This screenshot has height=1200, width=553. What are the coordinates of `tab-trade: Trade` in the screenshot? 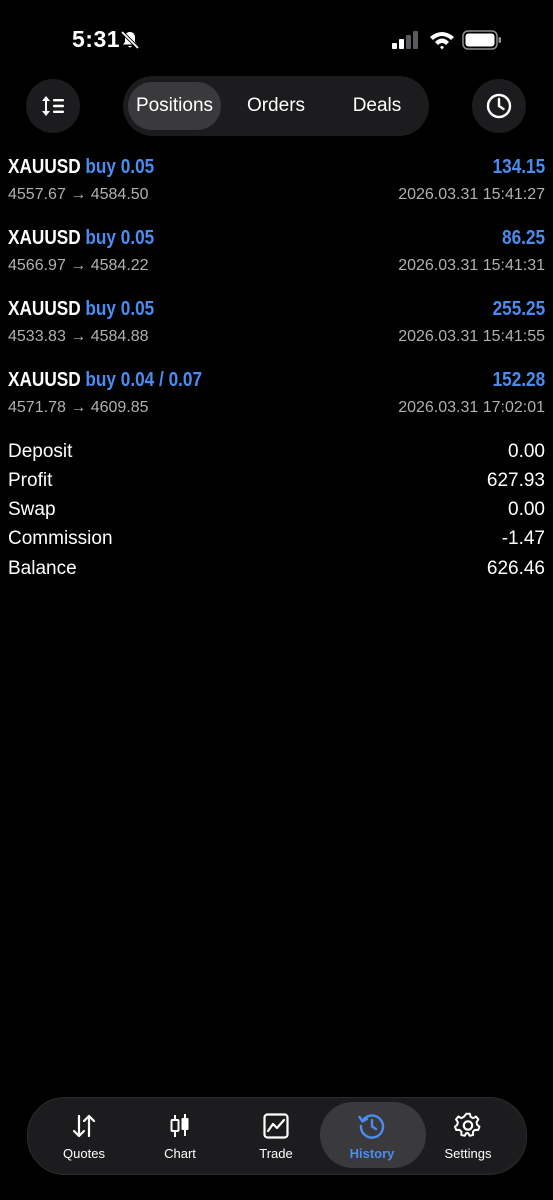 It's located at (276, 1136).